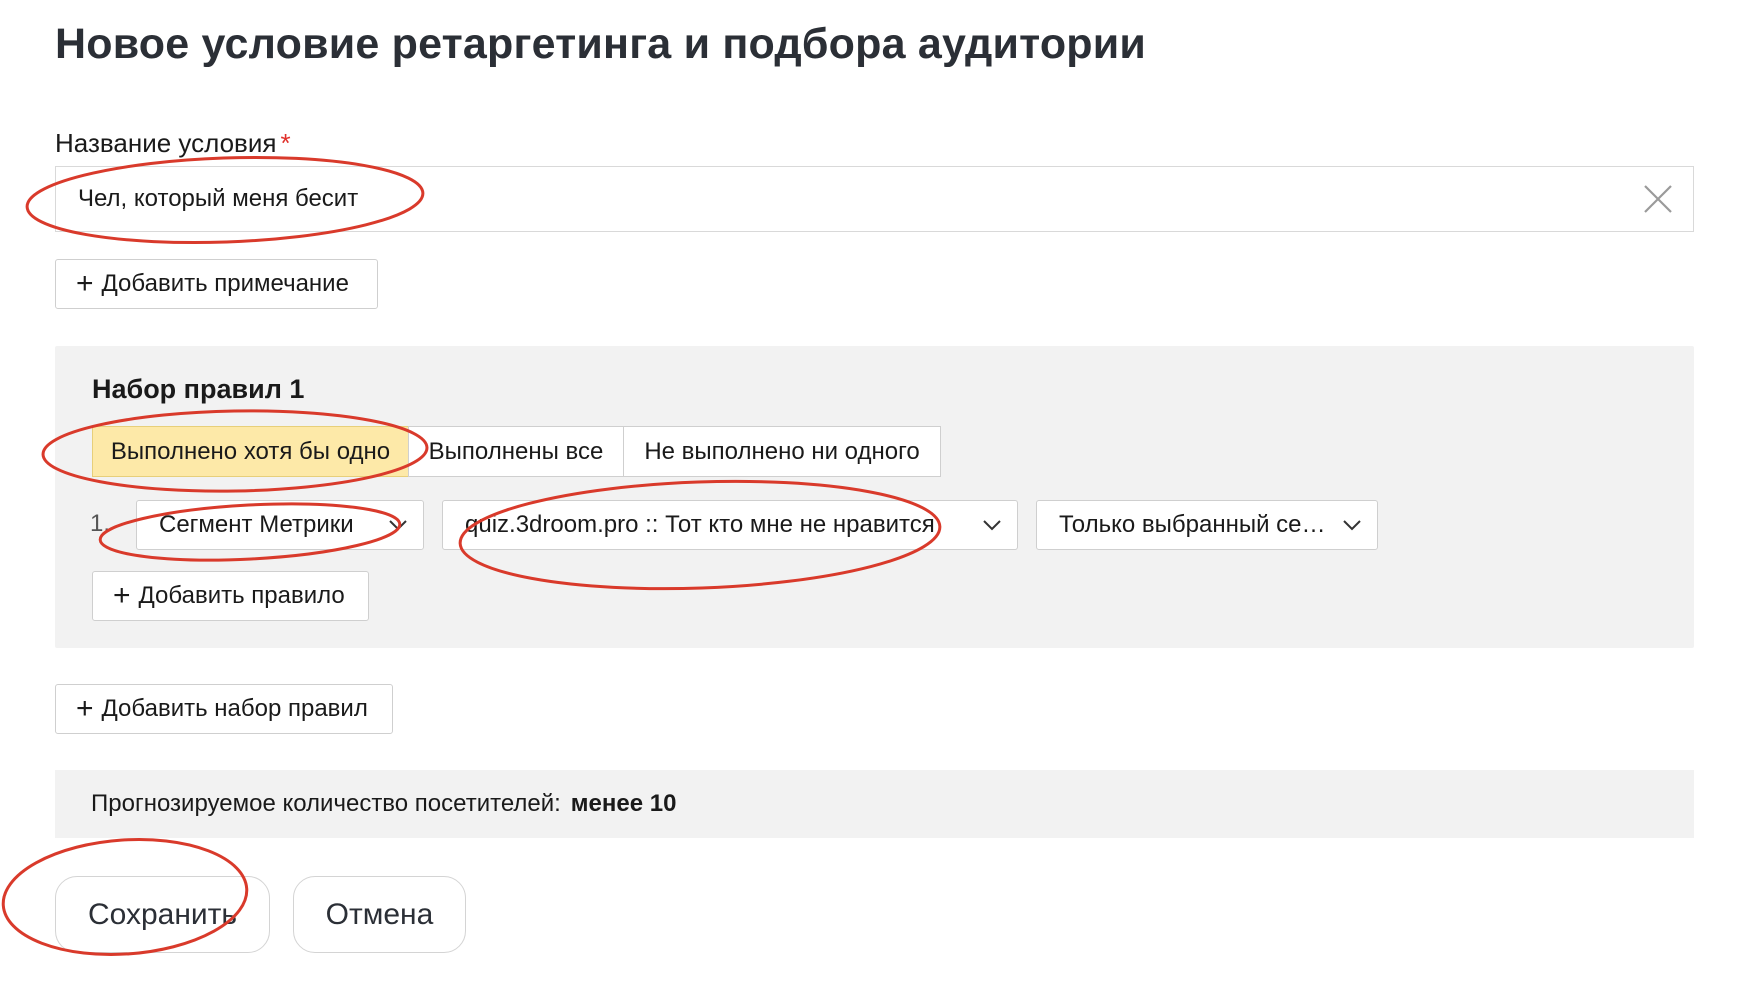 The image size is (1742, 1003). I want to click on forecast-label: Прогнозируемое количество посетителей:, so click(326, 803).